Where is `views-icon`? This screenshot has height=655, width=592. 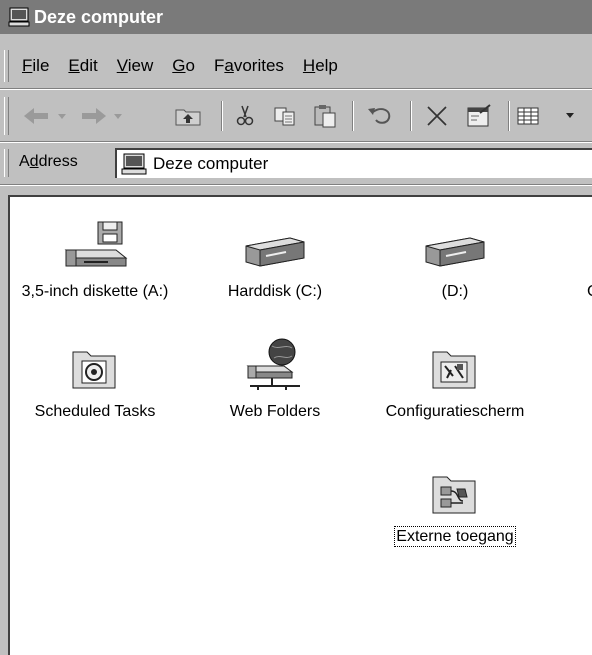
views-icon is located at coordinates (545, 116).